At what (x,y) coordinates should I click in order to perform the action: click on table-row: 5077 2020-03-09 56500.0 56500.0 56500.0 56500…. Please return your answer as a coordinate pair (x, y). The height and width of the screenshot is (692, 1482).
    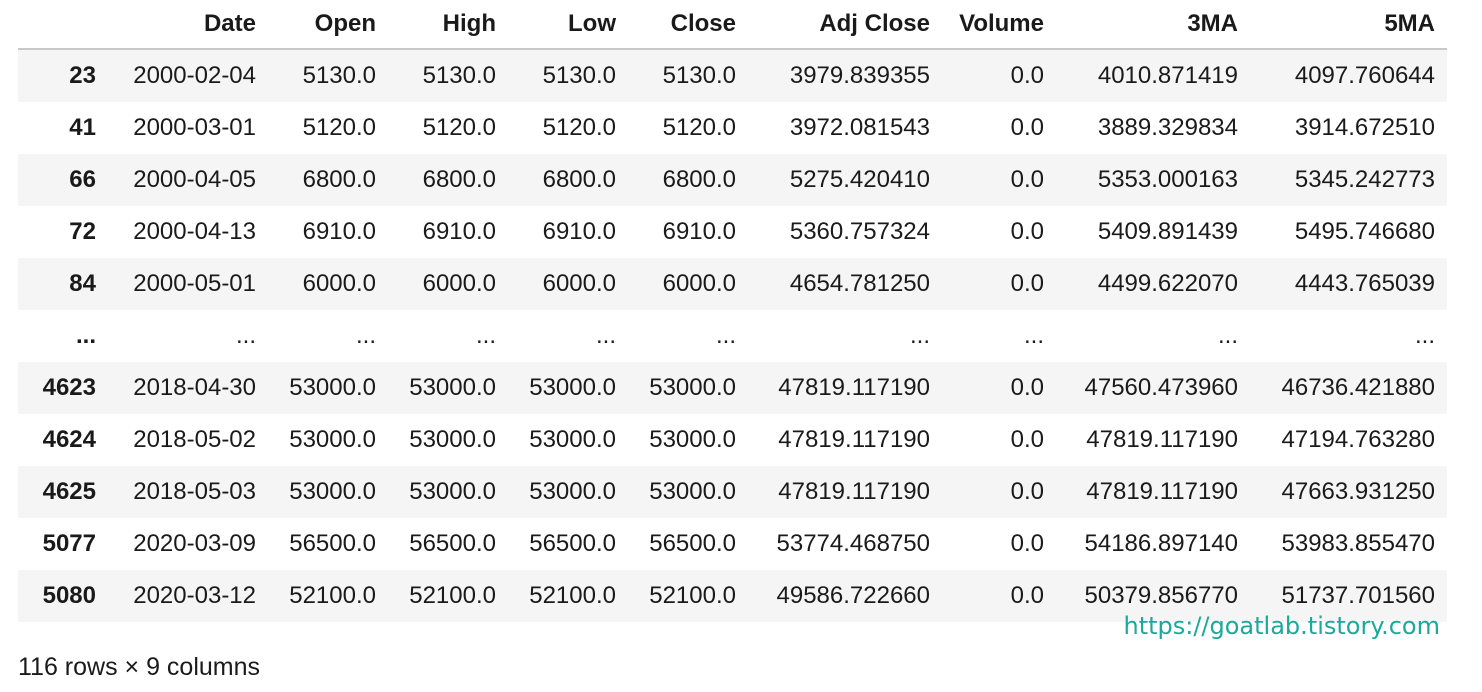
    Looking at the image, I should click on (732, 544).